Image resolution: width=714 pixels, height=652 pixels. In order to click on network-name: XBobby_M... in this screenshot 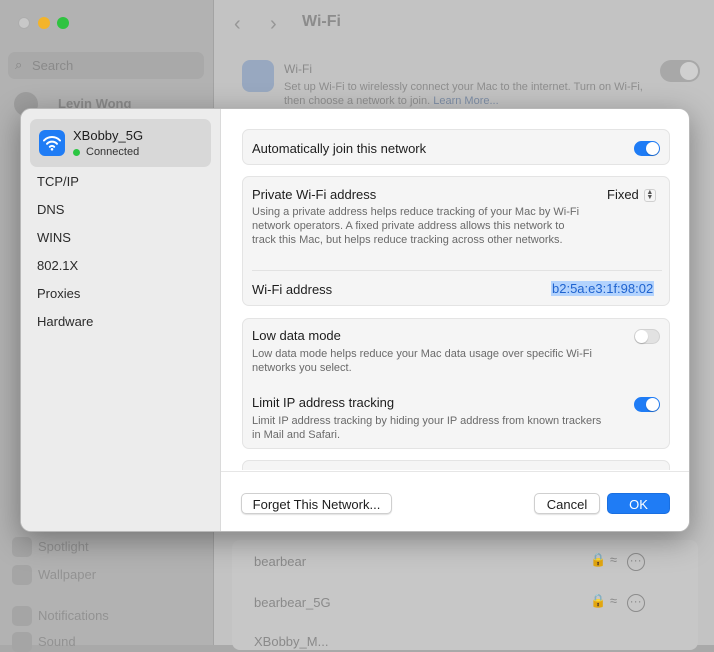, I will do `click(291, 641)`.